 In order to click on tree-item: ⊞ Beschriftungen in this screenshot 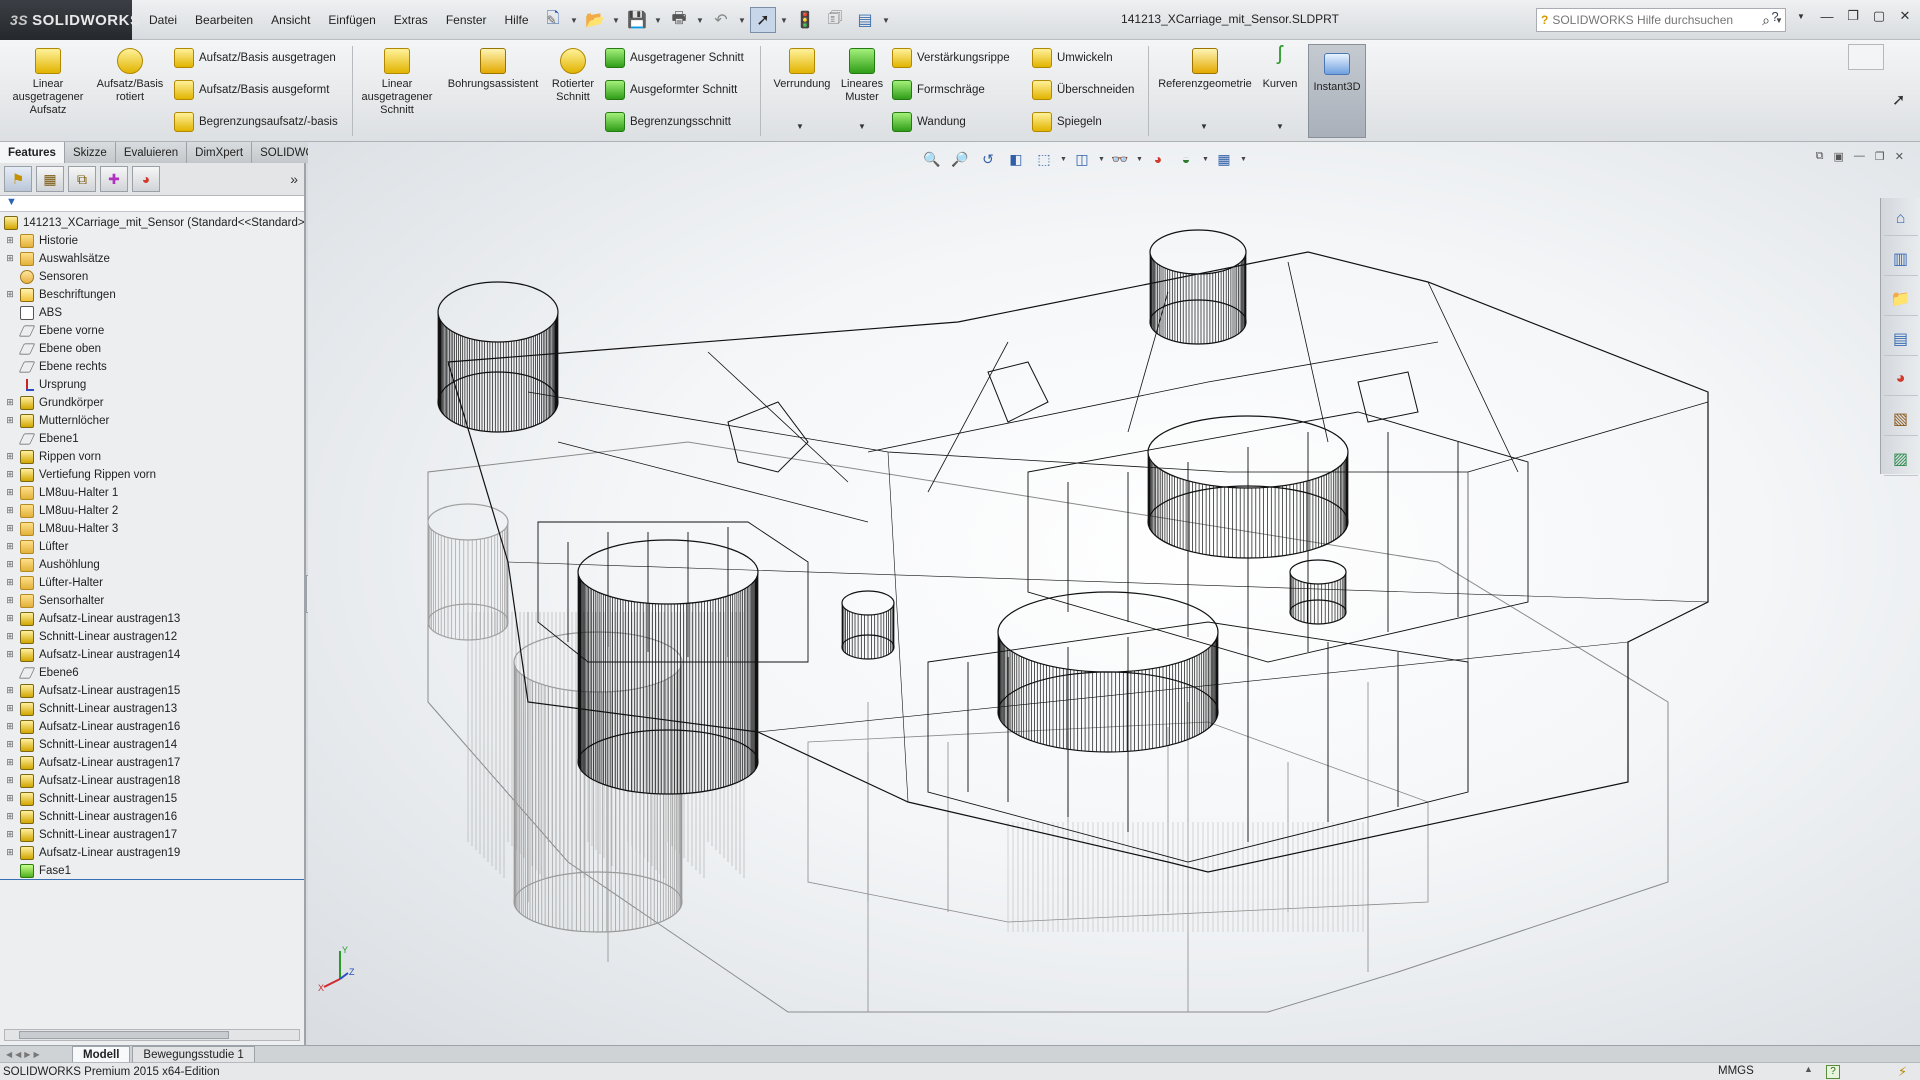, I will do `click(152, 295)`.